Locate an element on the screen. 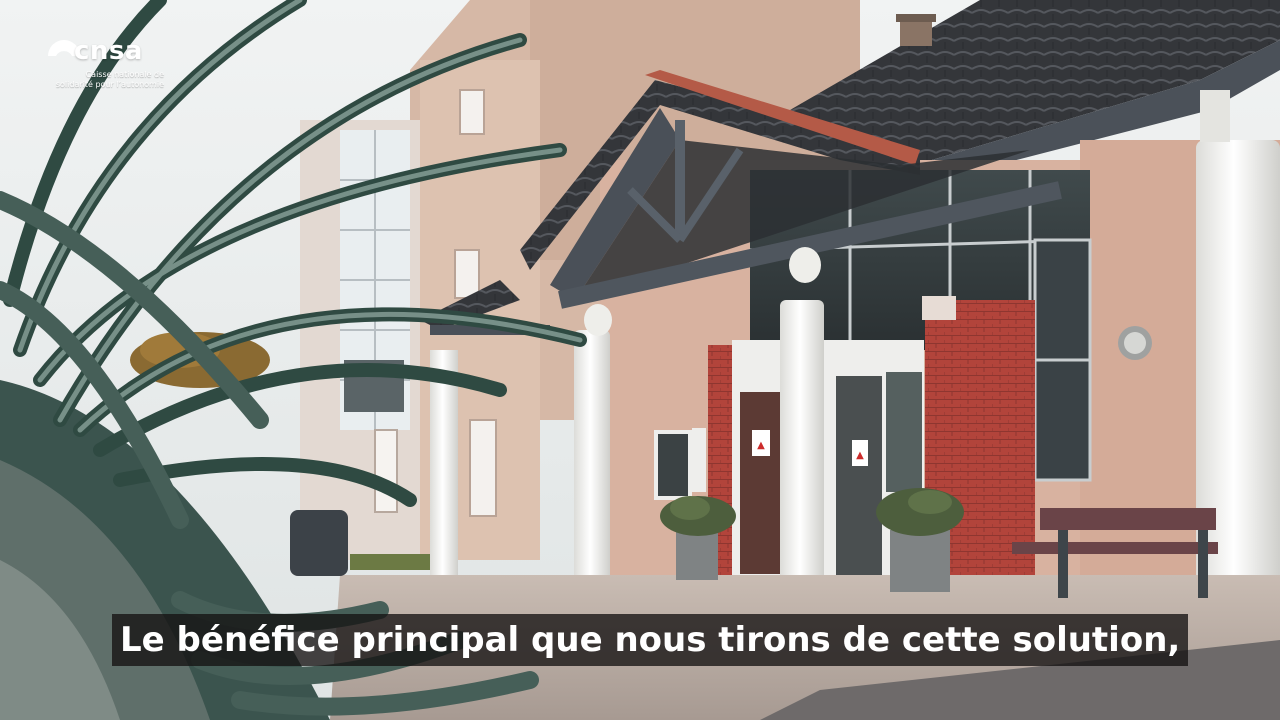 The height and width of the screenshot is (720, 1280). logo-wordmark: cnsa is located at coordinates (108, 51).